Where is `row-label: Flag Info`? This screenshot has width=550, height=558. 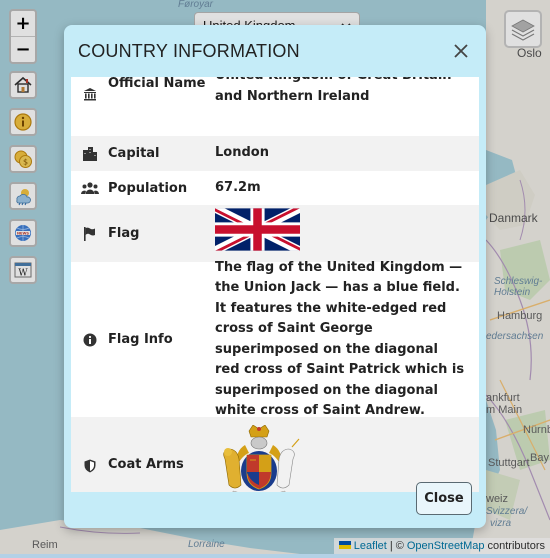
row-label: Flag Info is located at coordinates (140, 339).